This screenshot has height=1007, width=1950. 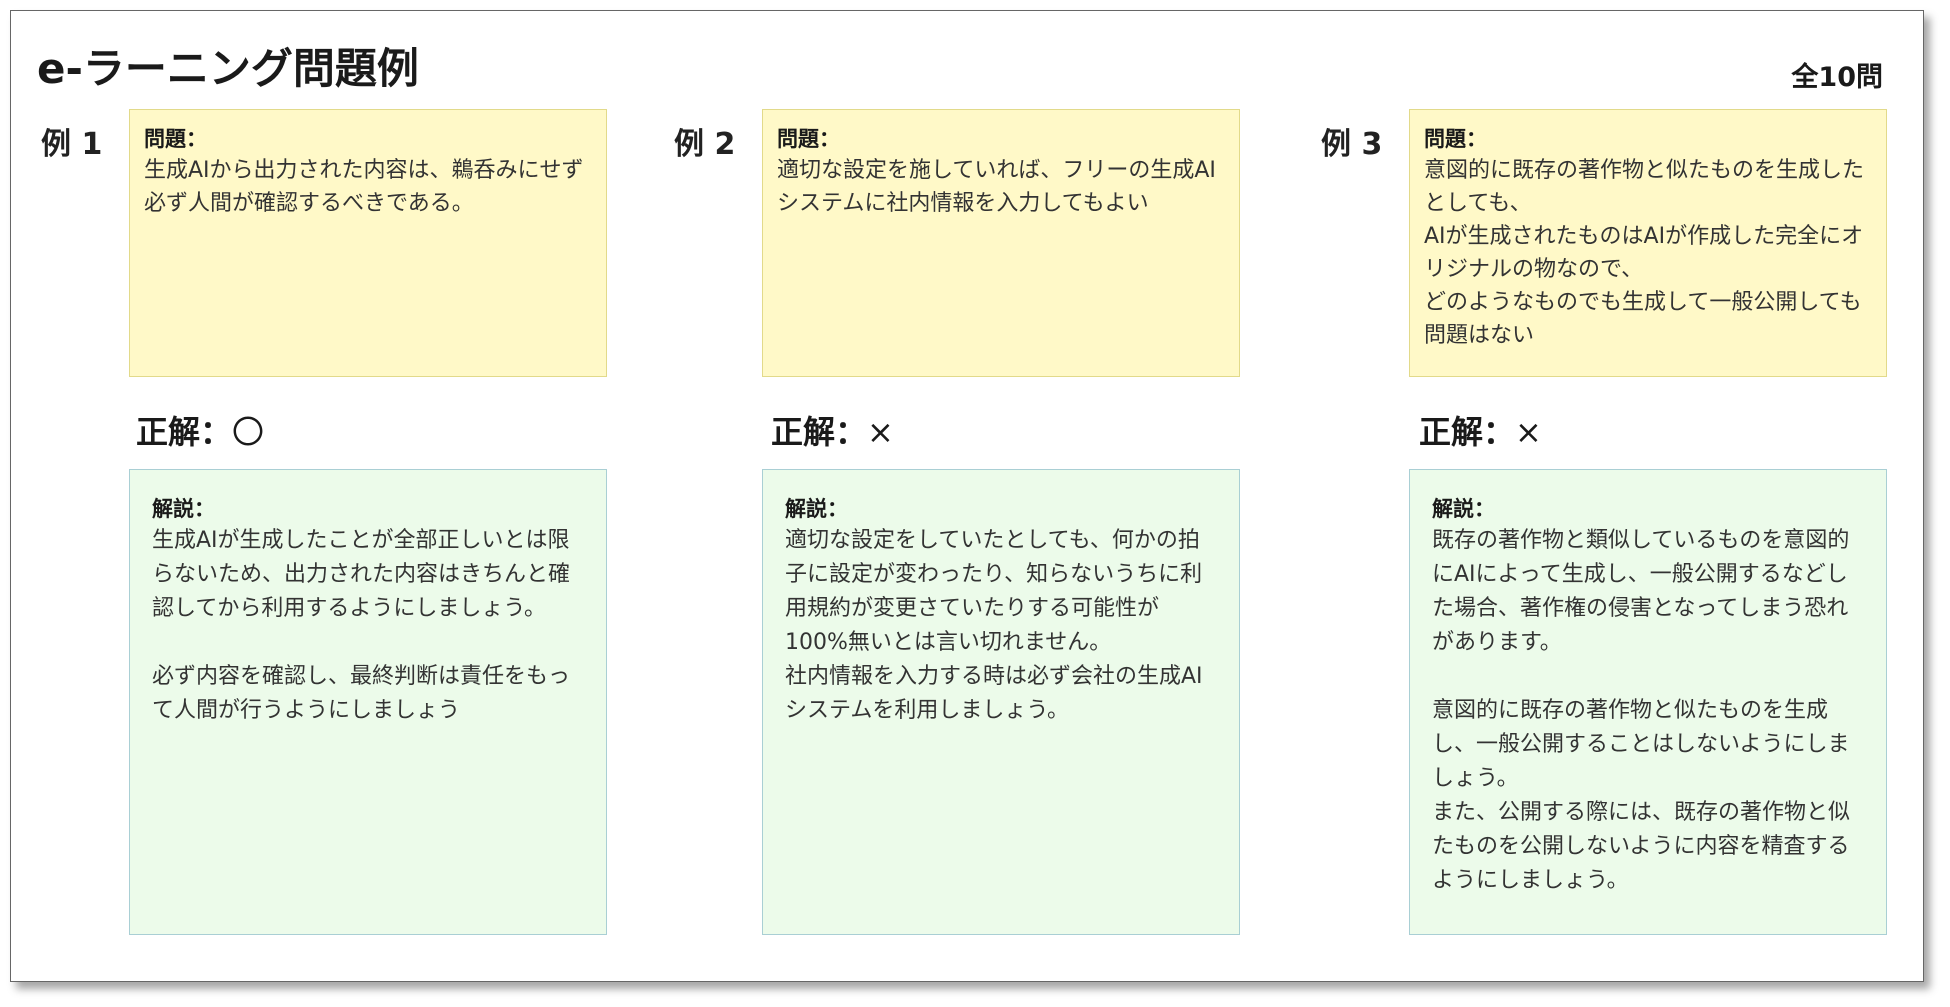 I want to click on page-title: e-ラーニング問題例, so click(x=228, y=68).